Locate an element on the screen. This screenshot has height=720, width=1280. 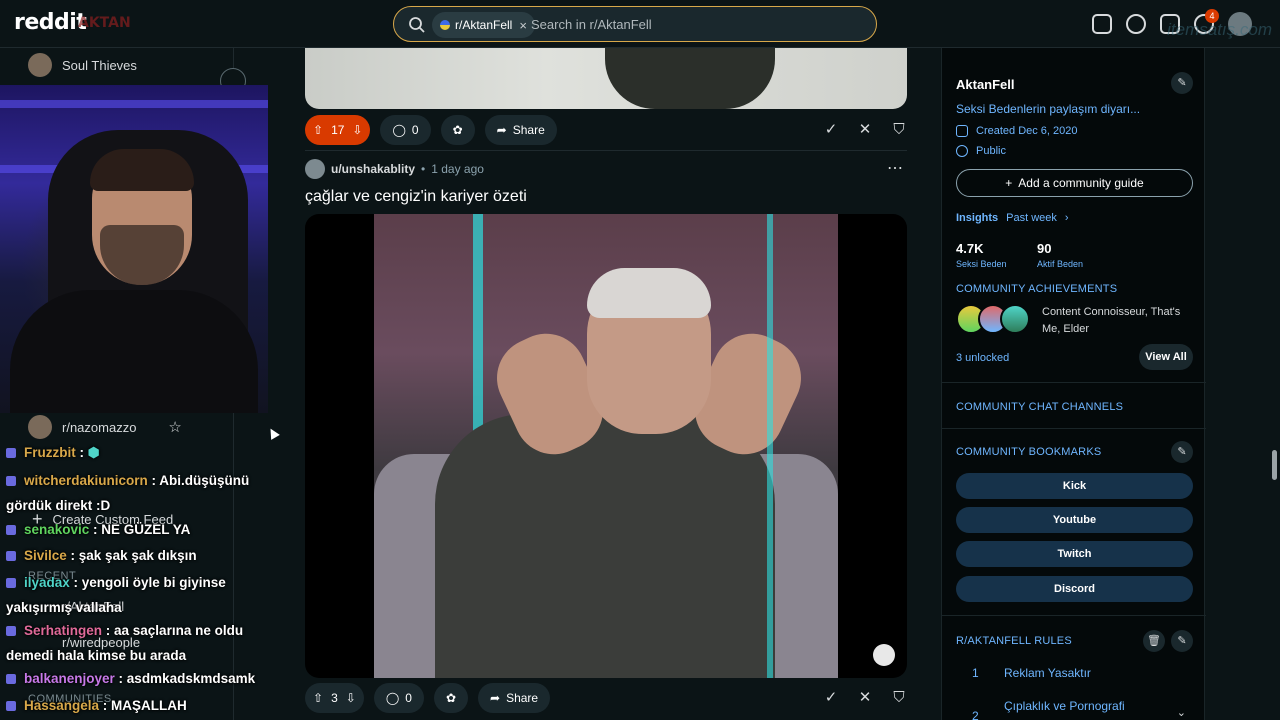
volume-icon is located at coordinates (884, 655).